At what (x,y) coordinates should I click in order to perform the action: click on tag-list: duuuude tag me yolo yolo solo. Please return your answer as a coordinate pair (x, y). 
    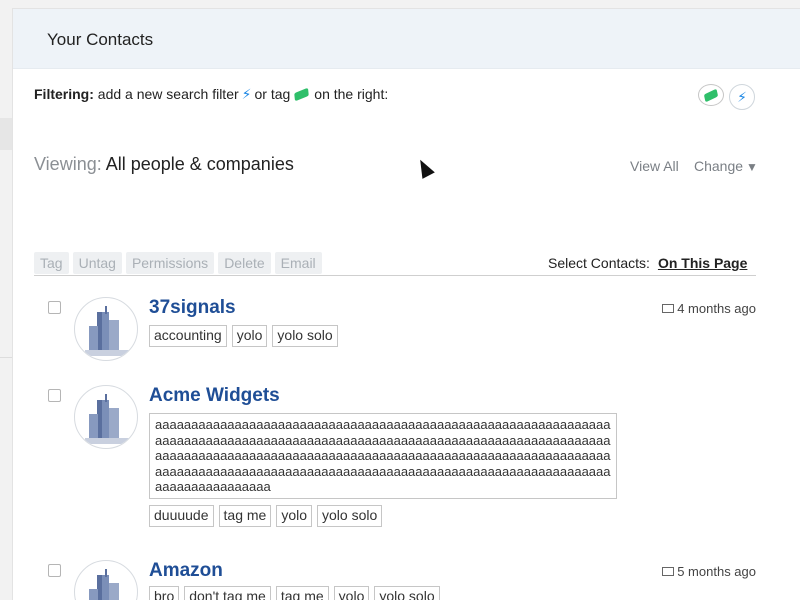
    Looking at the image, I should click on (266, 516).